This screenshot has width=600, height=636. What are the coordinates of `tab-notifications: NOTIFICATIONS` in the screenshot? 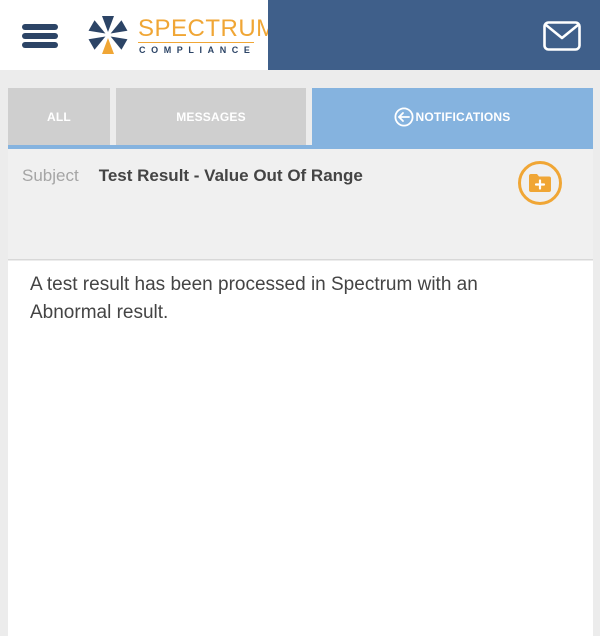 It's located at (452, 116).